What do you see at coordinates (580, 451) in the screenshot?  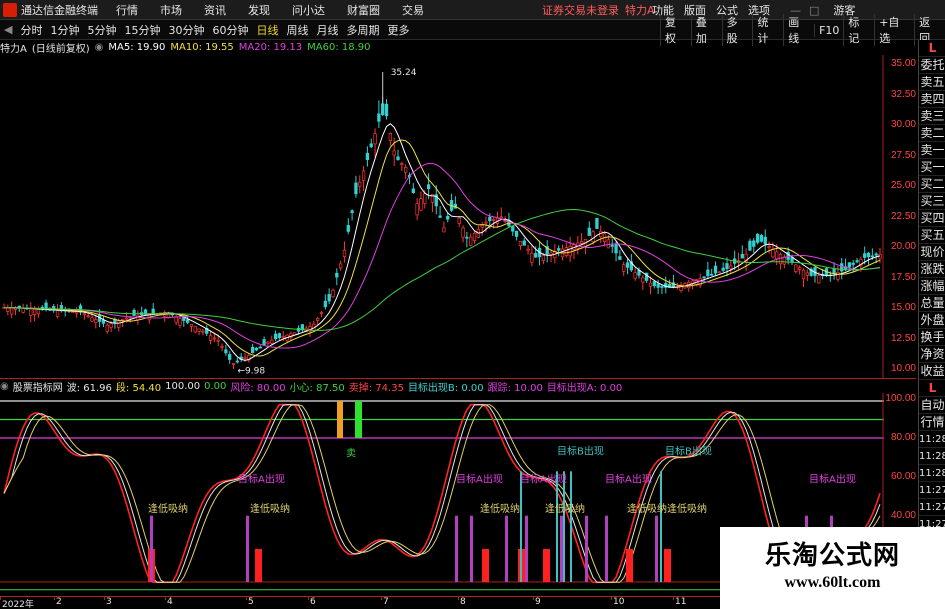 I see `annotation-label: 目标B出现` at bounding box center [580, 451].